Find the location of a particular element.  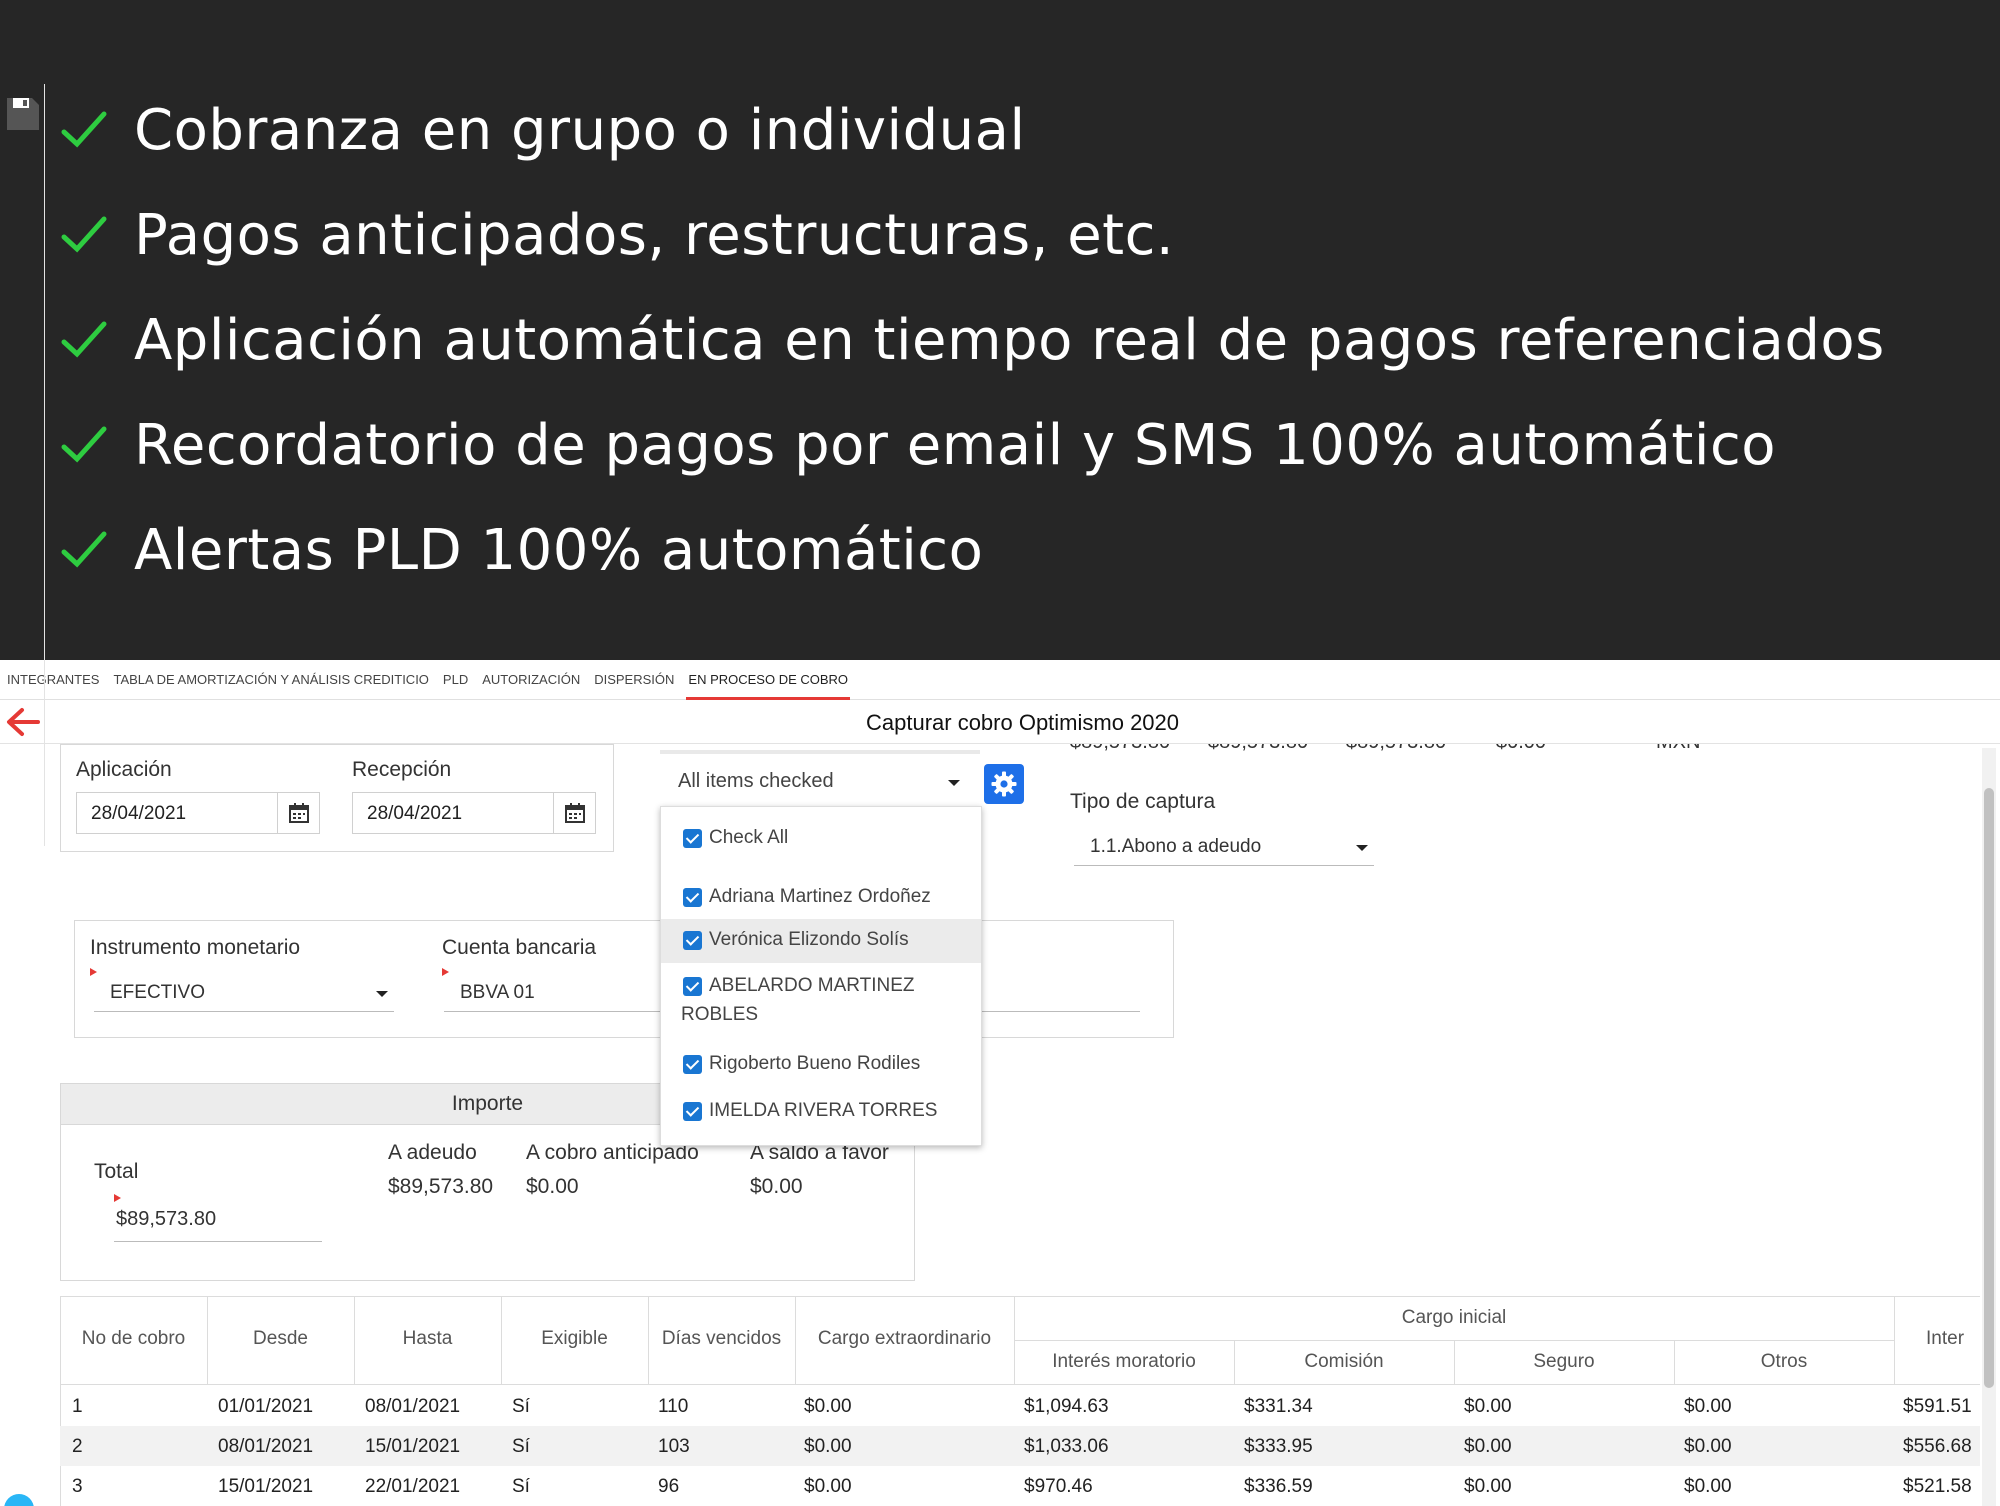

table-cell: 08/01/2021 is located at coordinates (266, 1446).